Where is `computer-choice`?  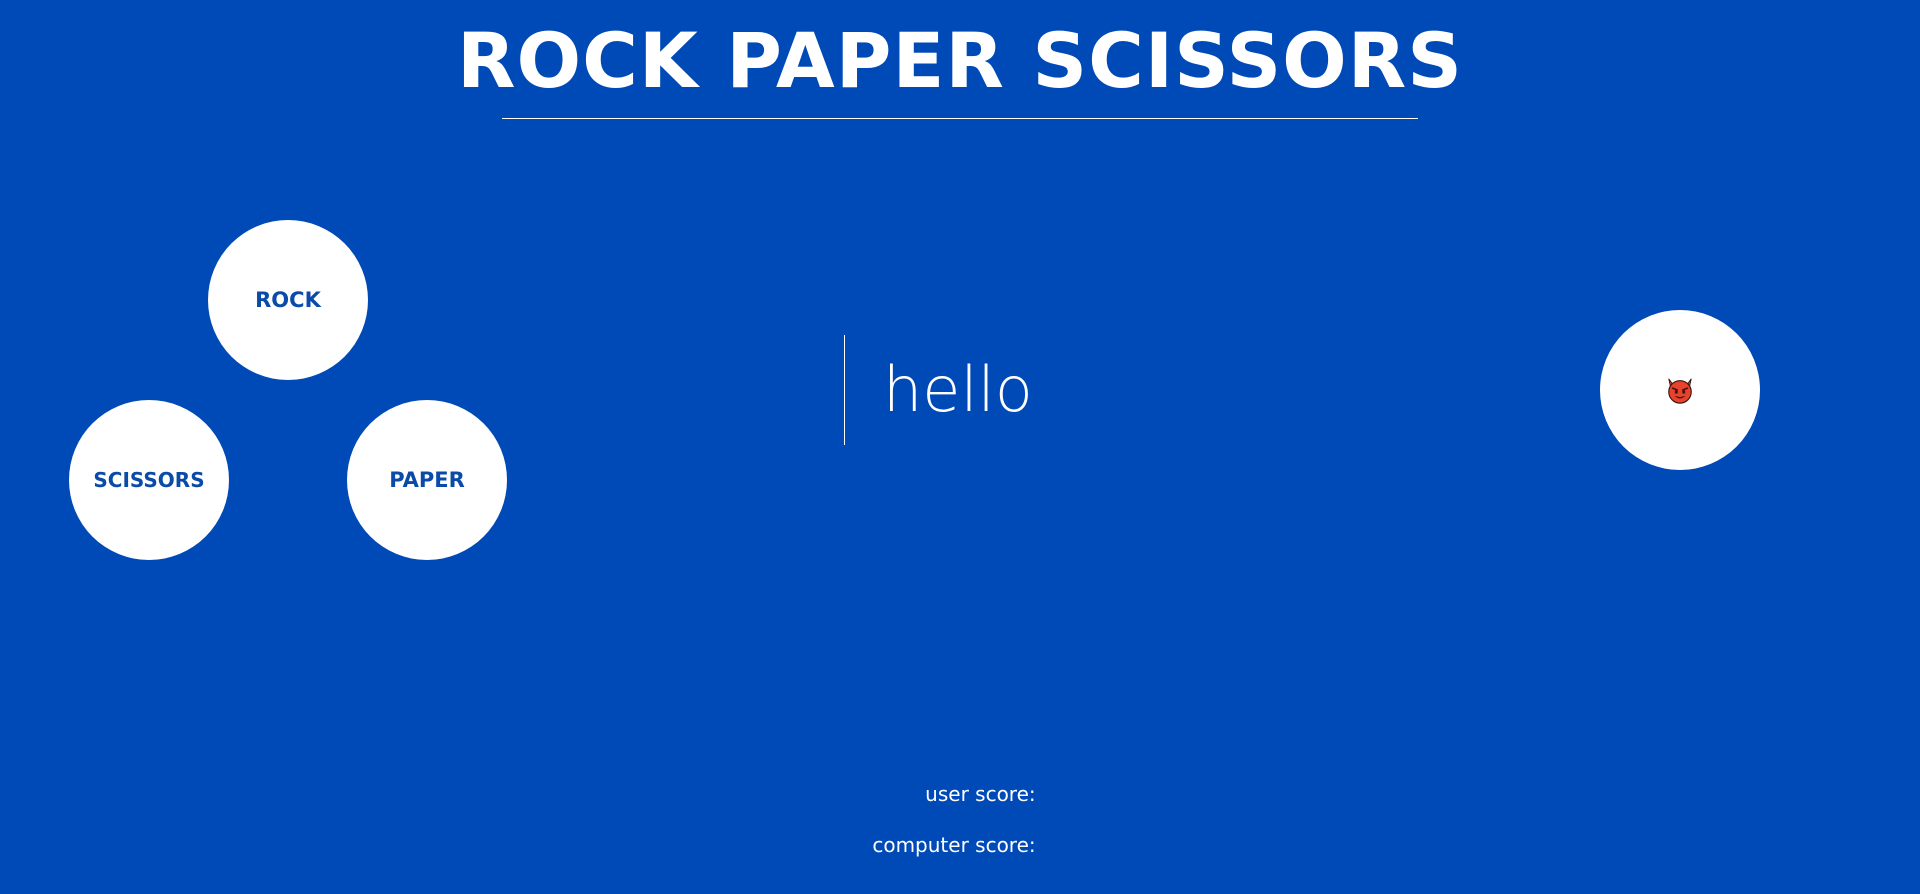
computer-choice is located at coordinates (1680, 390).